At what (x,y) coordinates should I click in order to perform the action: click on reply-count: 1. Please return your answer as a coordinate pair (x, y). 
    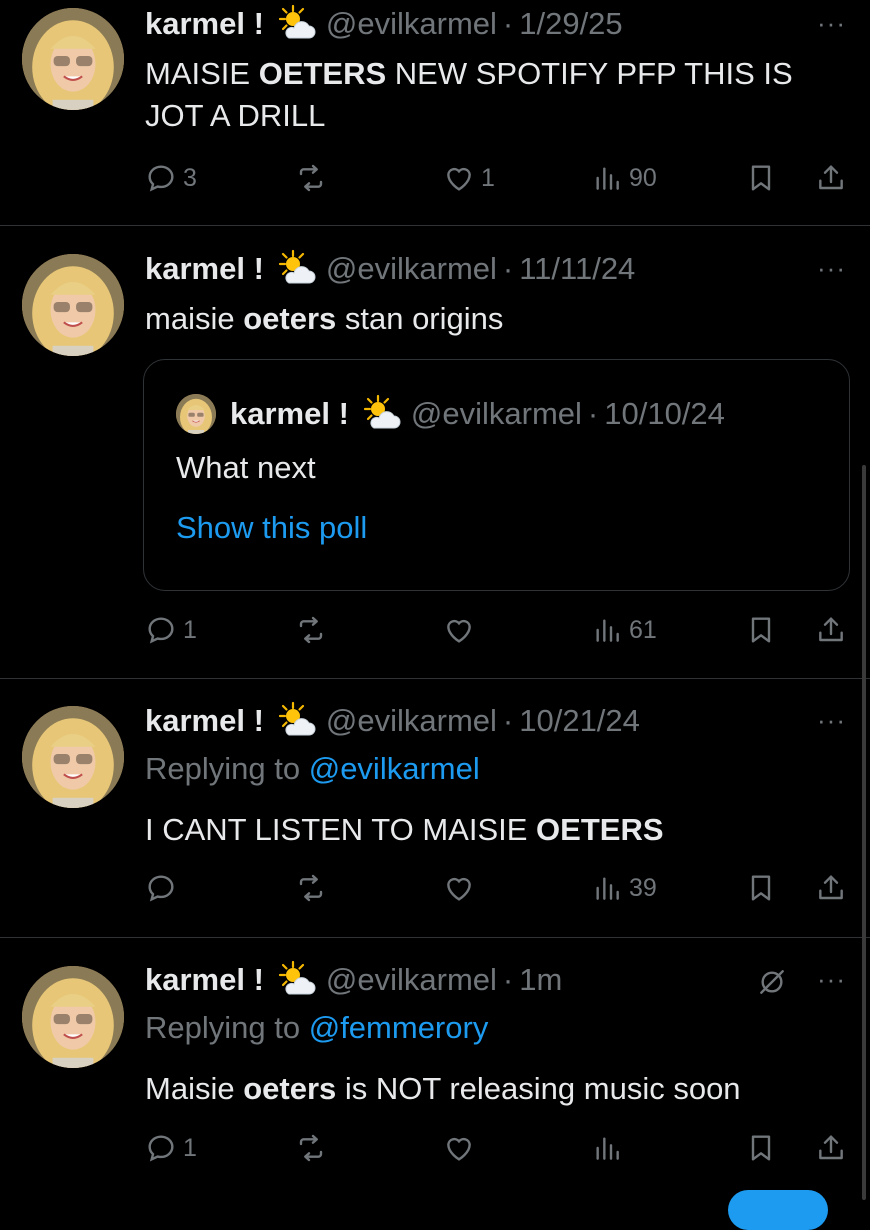
    Looking at the image, I should click on (190, 629).